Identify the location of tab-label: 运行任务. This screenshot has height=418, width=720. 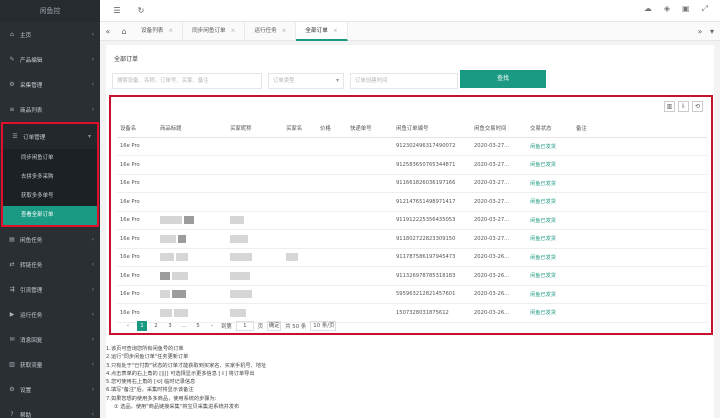
(265, 30).